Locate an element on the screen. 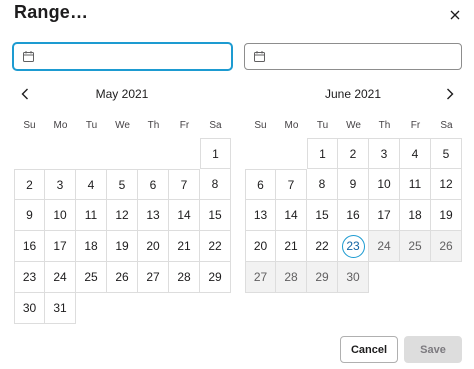  cancel-button: Cancel is located at coordinates (369, 349).